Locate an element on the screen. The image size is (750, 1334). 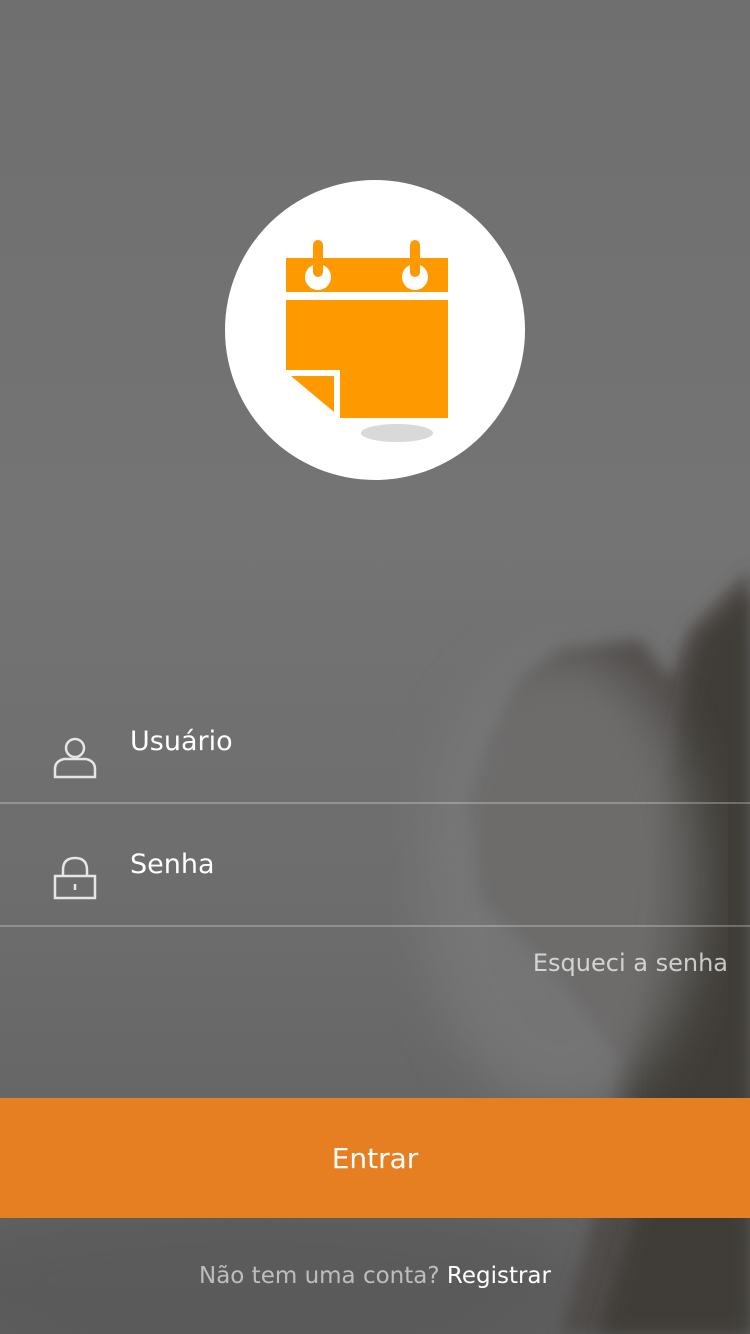
user-icon is located at coordinates (75, 758).